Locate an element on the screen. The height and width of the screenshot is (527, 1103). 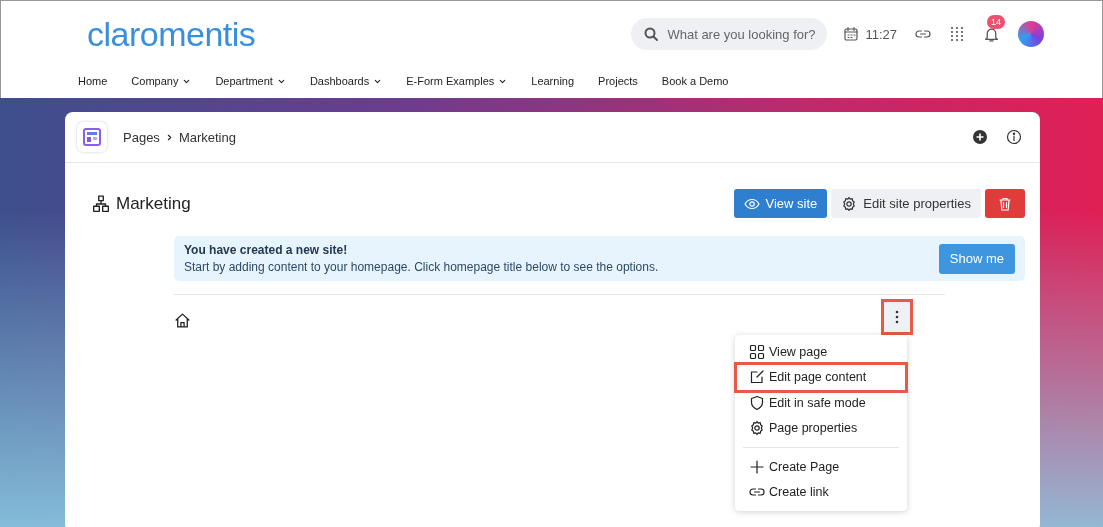
view-site-button: View site is located at coordinates (780, 203).